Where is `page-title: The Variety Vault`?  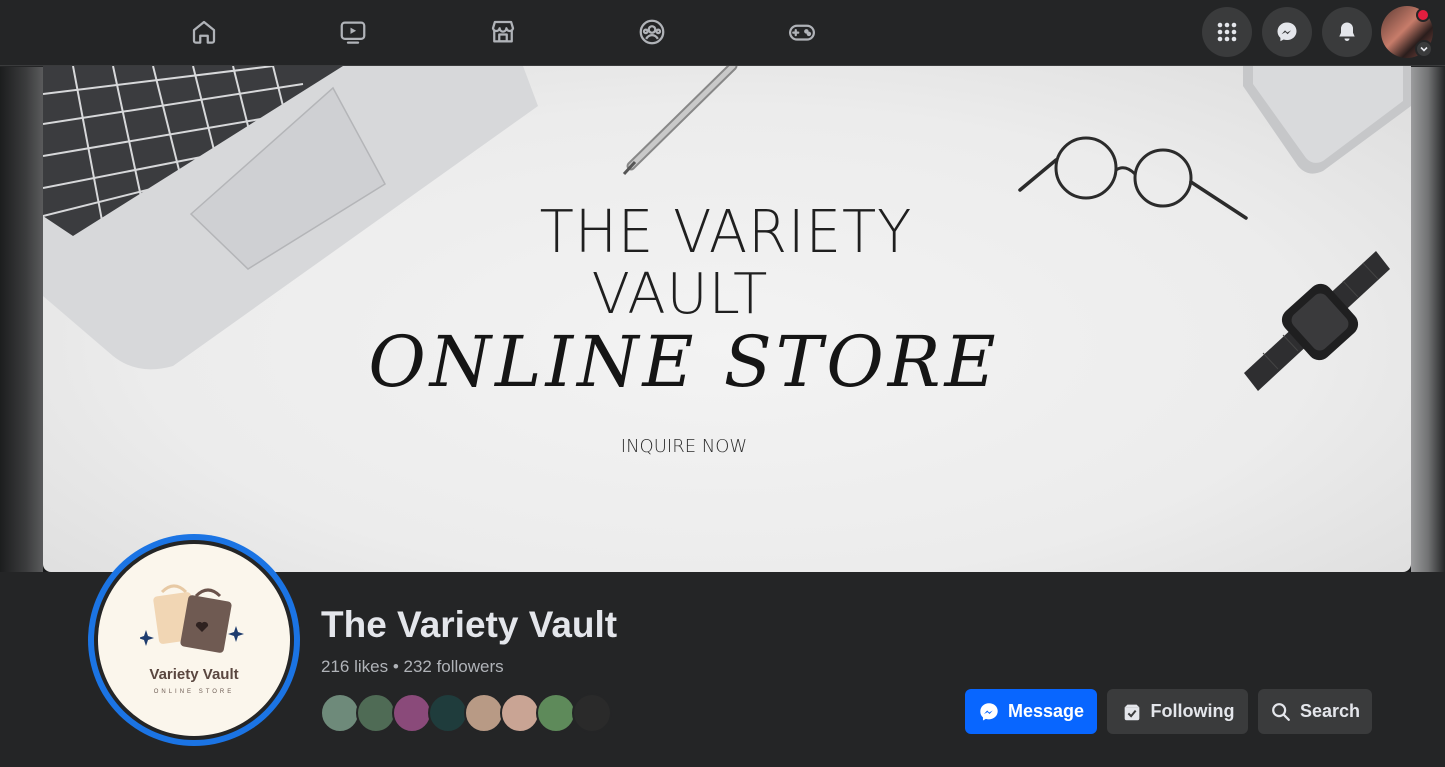 page-title: The Variety Vault is located at coordinates (469, 624).